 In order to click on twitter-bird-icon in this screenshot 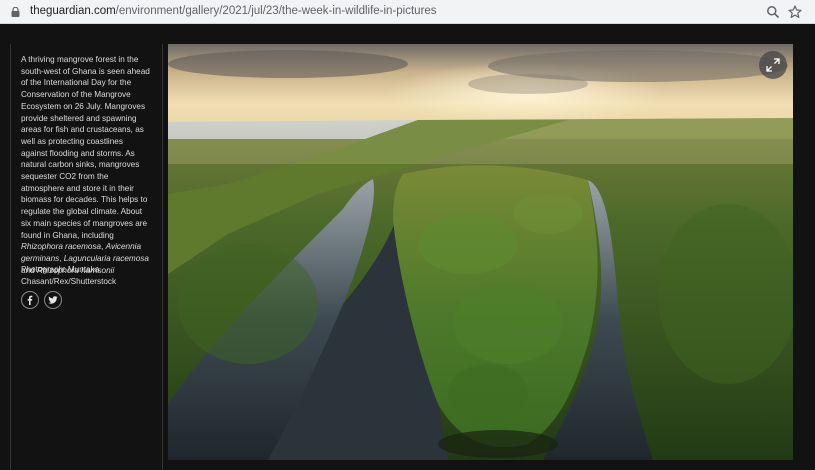, I will do `click(53, 300)`.